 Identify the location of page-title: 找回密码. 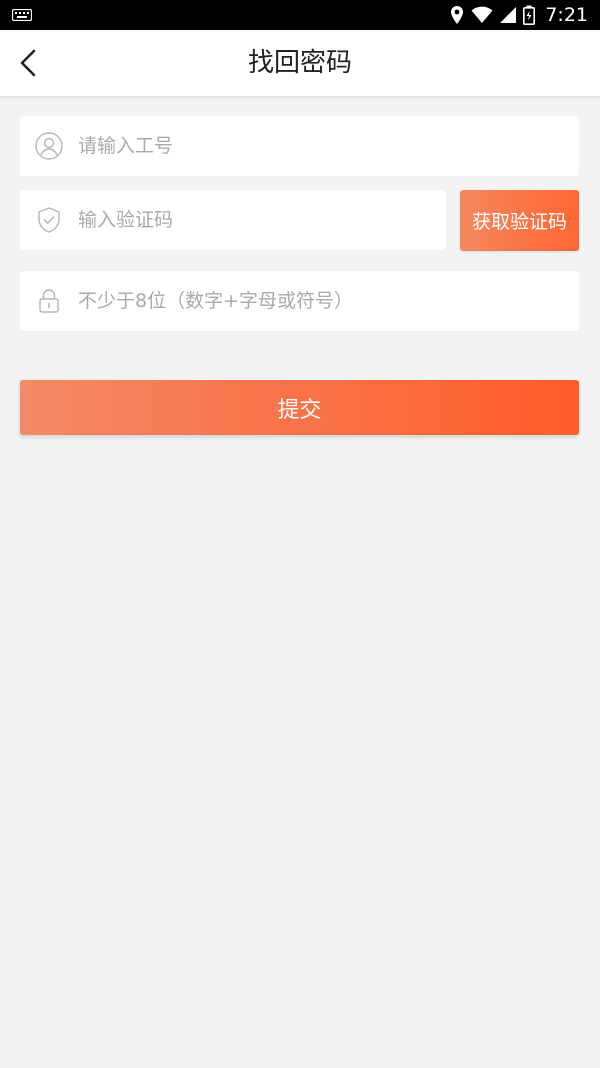
(299, 63).